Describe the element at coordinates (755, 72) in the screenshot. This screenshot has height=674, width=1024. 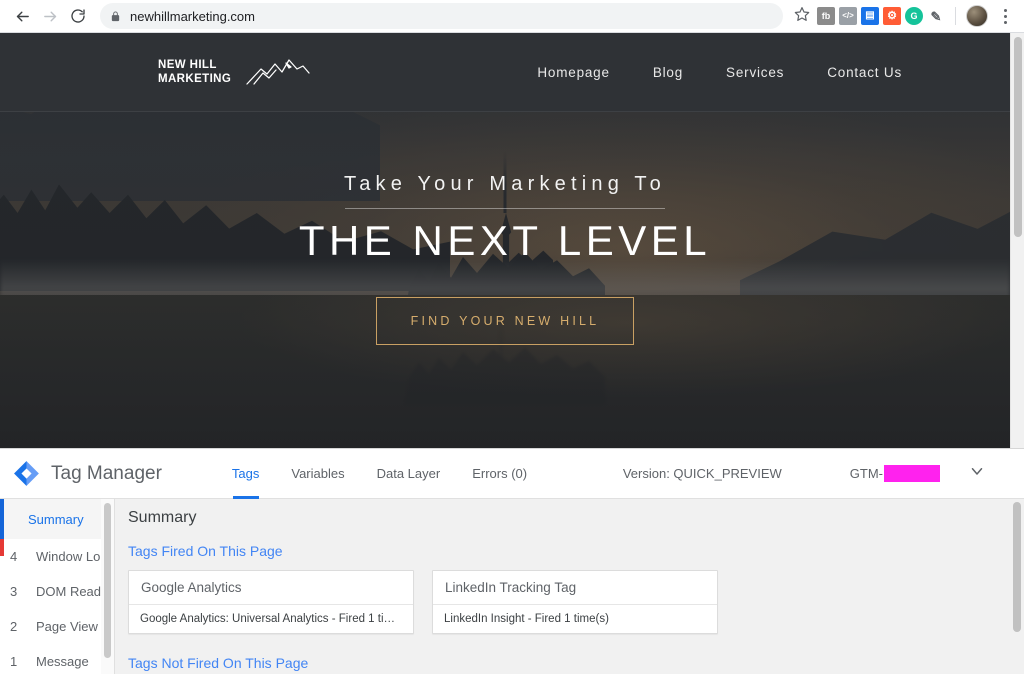
I see `nav-item-services: Services` at that location.